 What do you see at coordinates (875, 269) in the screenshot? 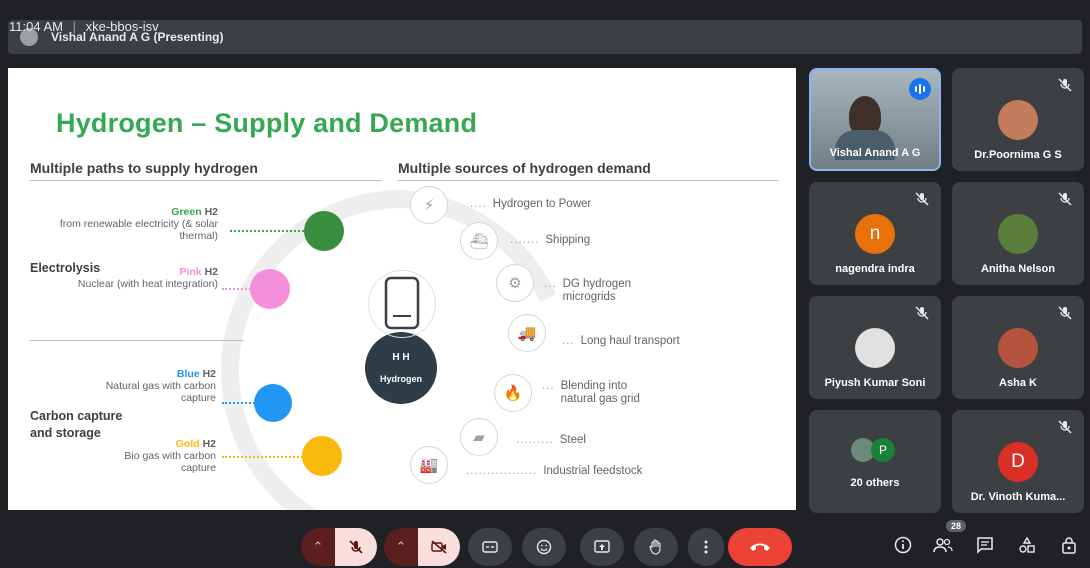
I see `participant-name: nagendra indra` at bounding box center [875, 269].